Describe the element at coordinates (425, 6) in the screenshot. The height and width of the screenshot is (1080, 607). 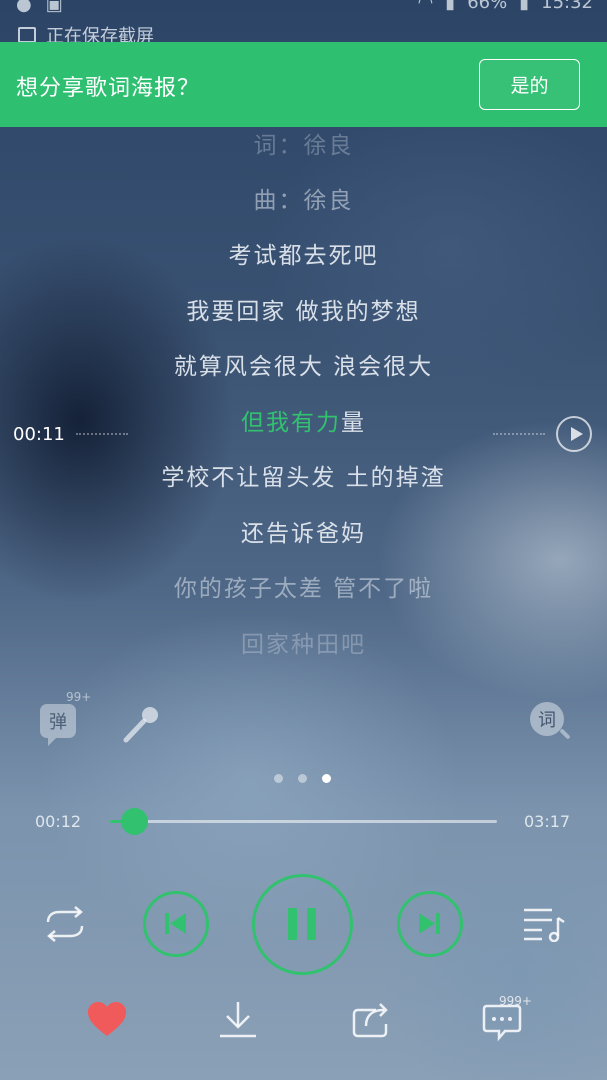
I see `wifi-icon: ◠` at that location.